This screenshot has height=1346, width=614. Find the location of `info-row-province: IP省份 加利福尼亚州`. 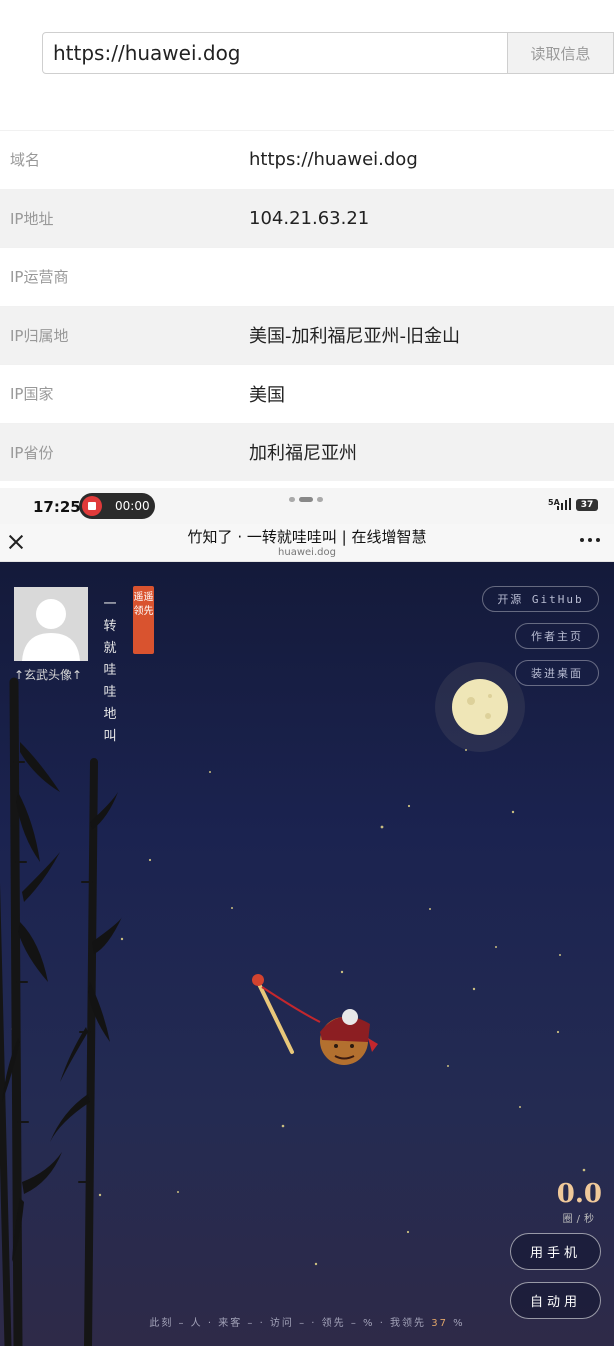

info-row-province: IP省份 加利福尼亚州 is located at coordinates (307, 451).